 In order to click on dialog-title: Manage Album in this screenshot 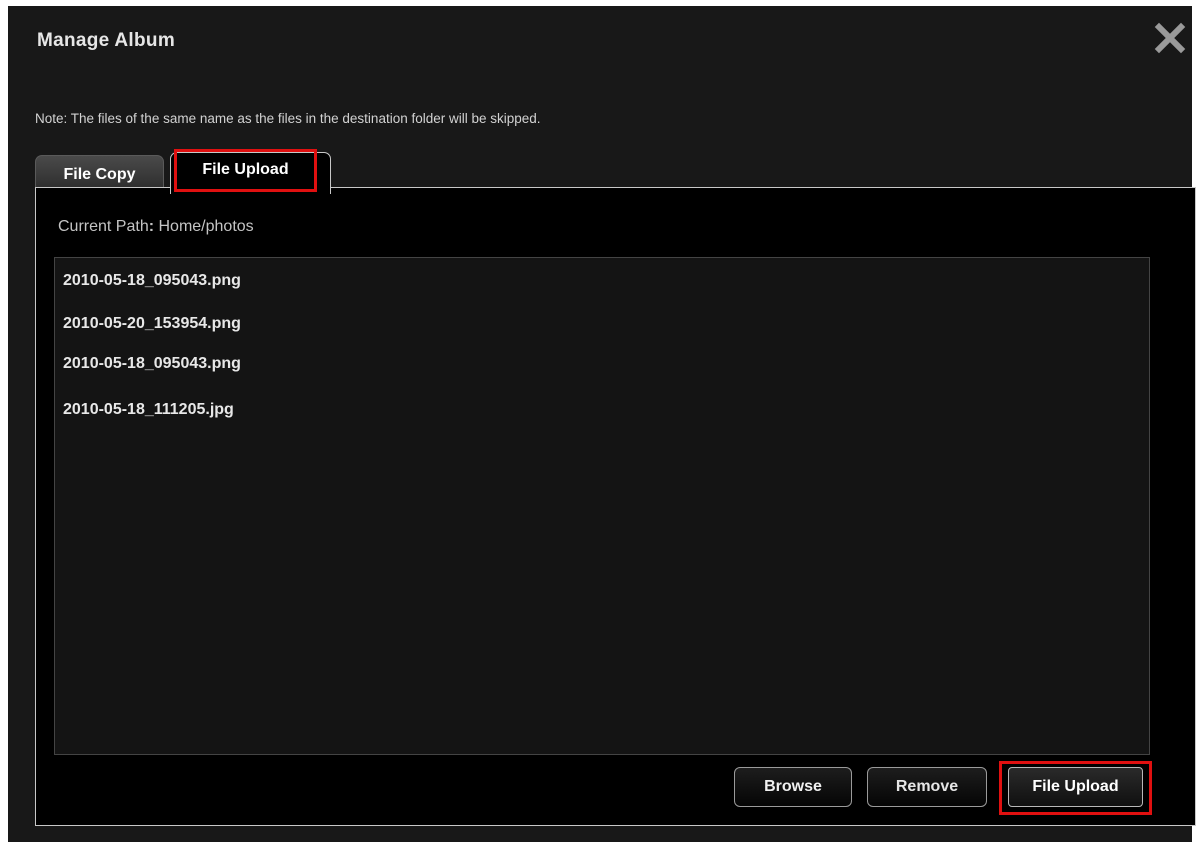, I will do `click(106, 40)`.